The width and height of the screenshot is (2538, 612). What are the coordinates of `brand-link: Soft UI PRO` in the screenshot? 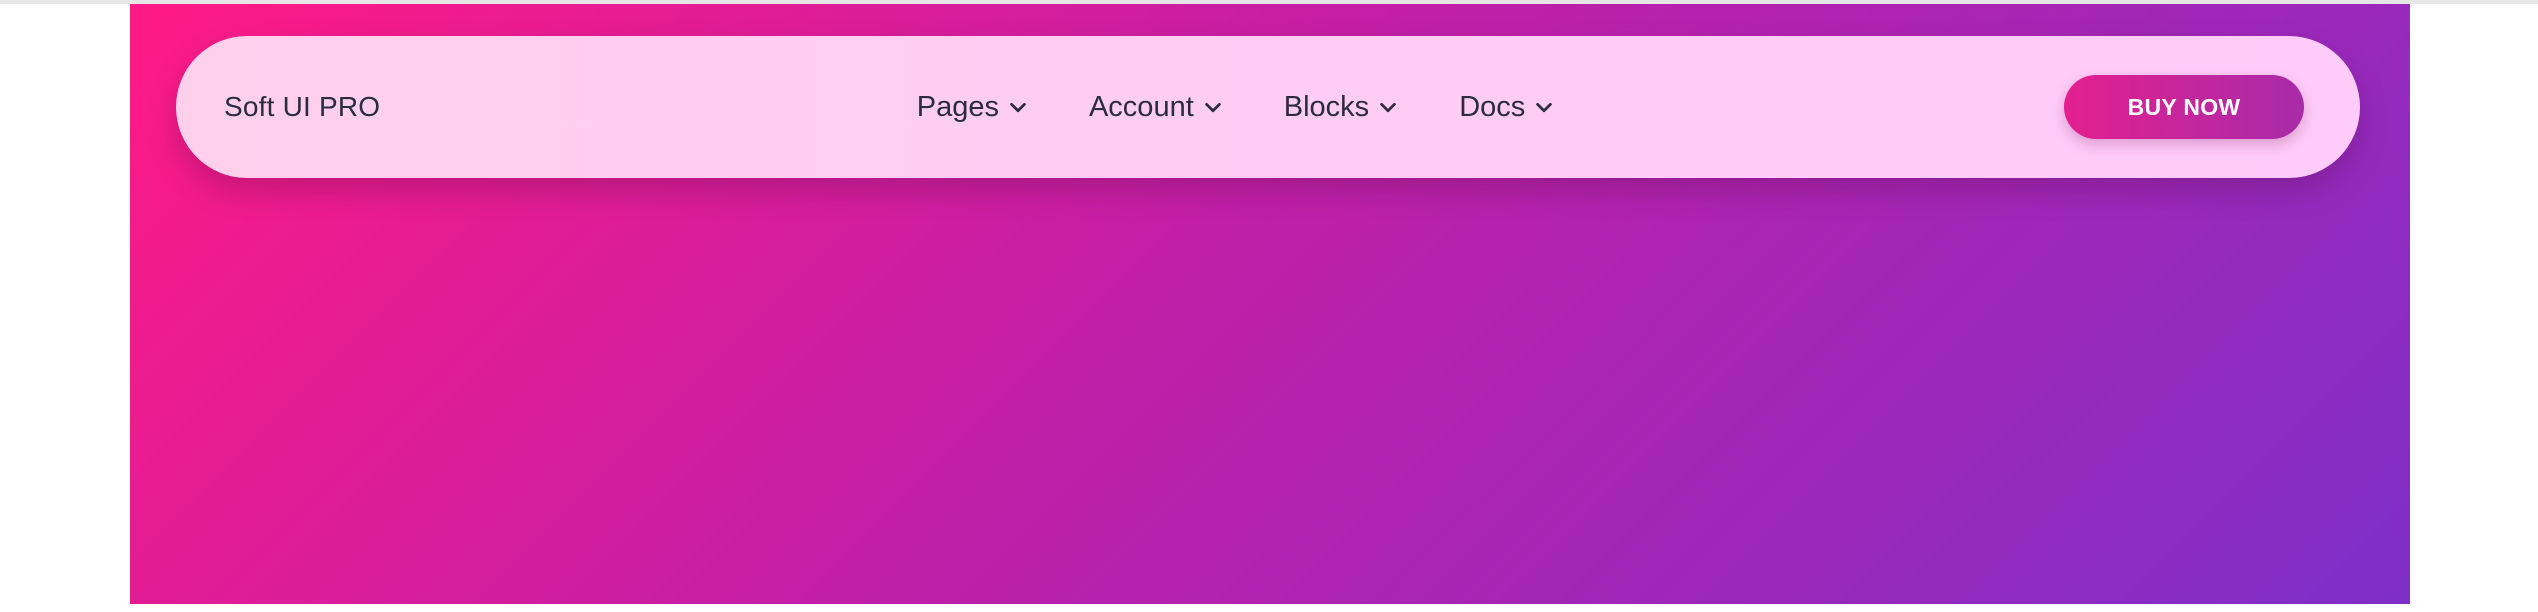 It's located at (302, 107).